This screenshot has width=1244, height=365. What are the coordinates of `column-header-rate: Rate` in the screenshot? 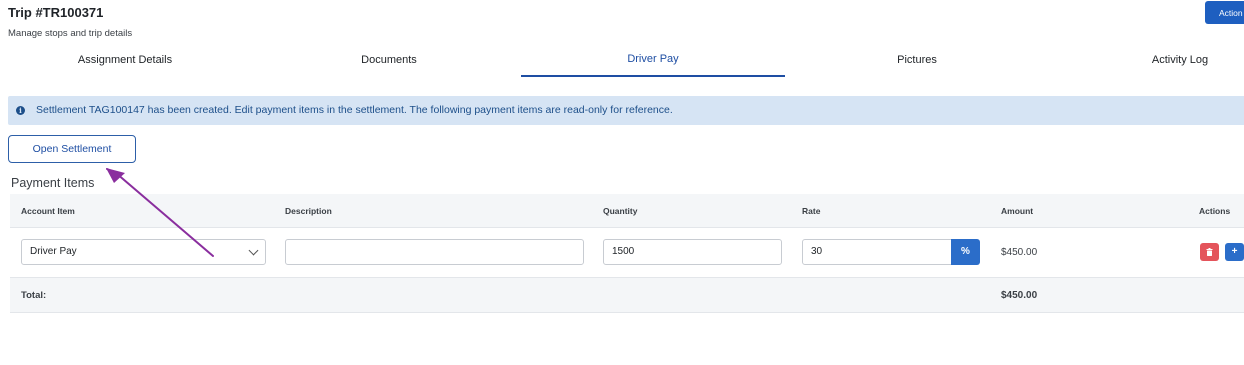 It's located at (811, 211).